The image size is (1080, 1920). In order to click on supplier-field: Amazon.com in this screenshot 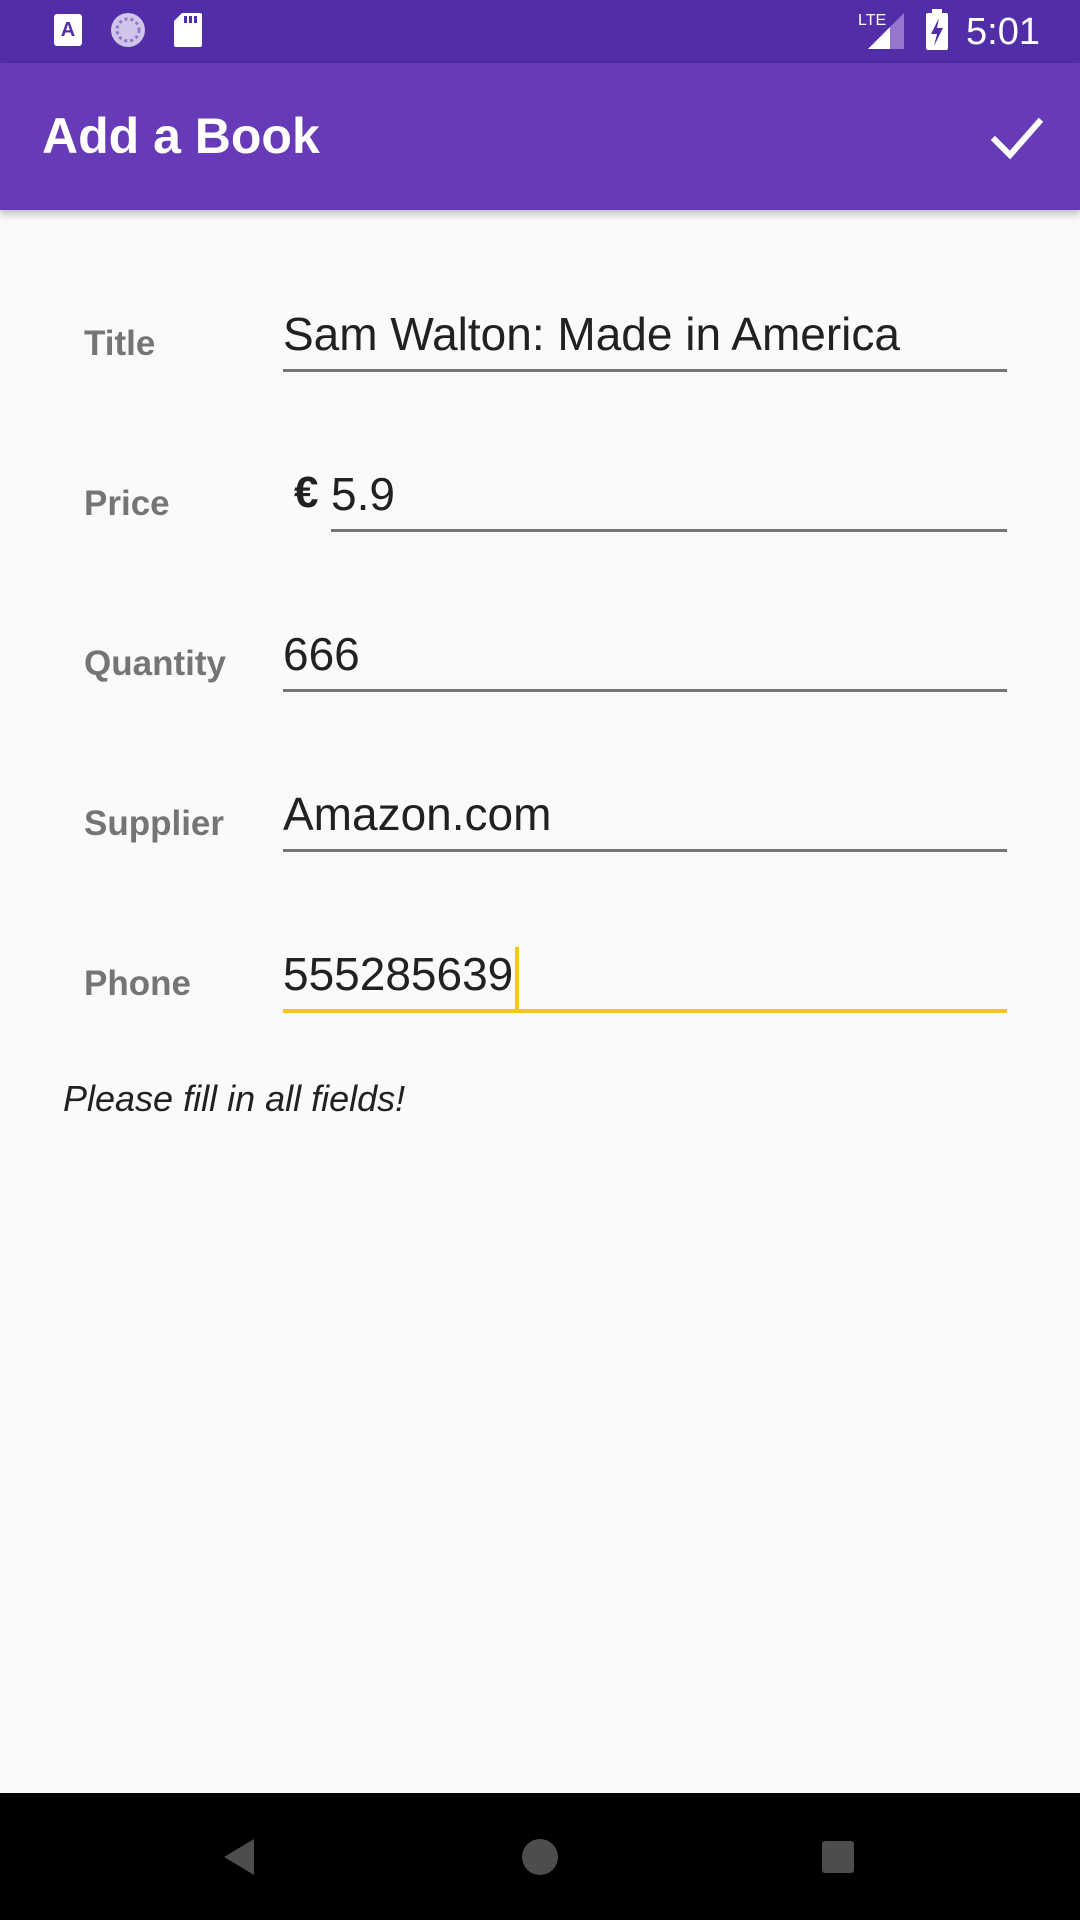, I will do `click(645, 815)`.